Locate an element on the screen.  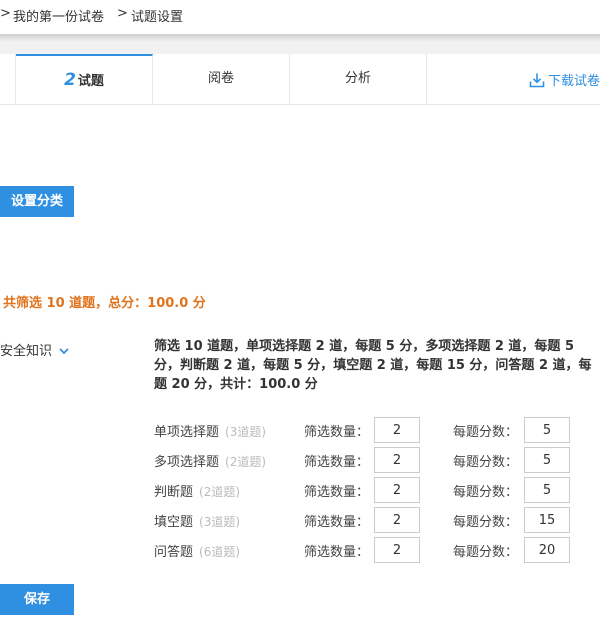
question-type-row: 填空题 (3道题) 筛选数量： 每题分数： is located at coordinates (377, 520).